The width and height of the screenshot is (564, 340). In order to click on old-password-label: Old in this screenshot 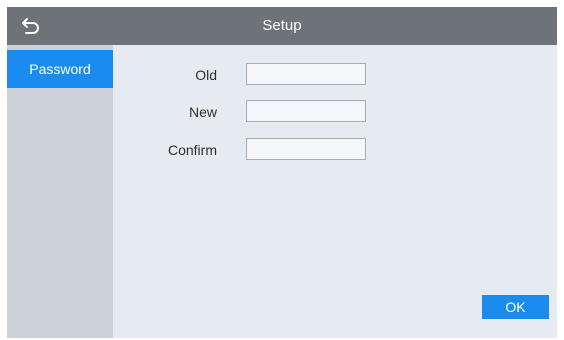, I will do `click(206, 75)`.